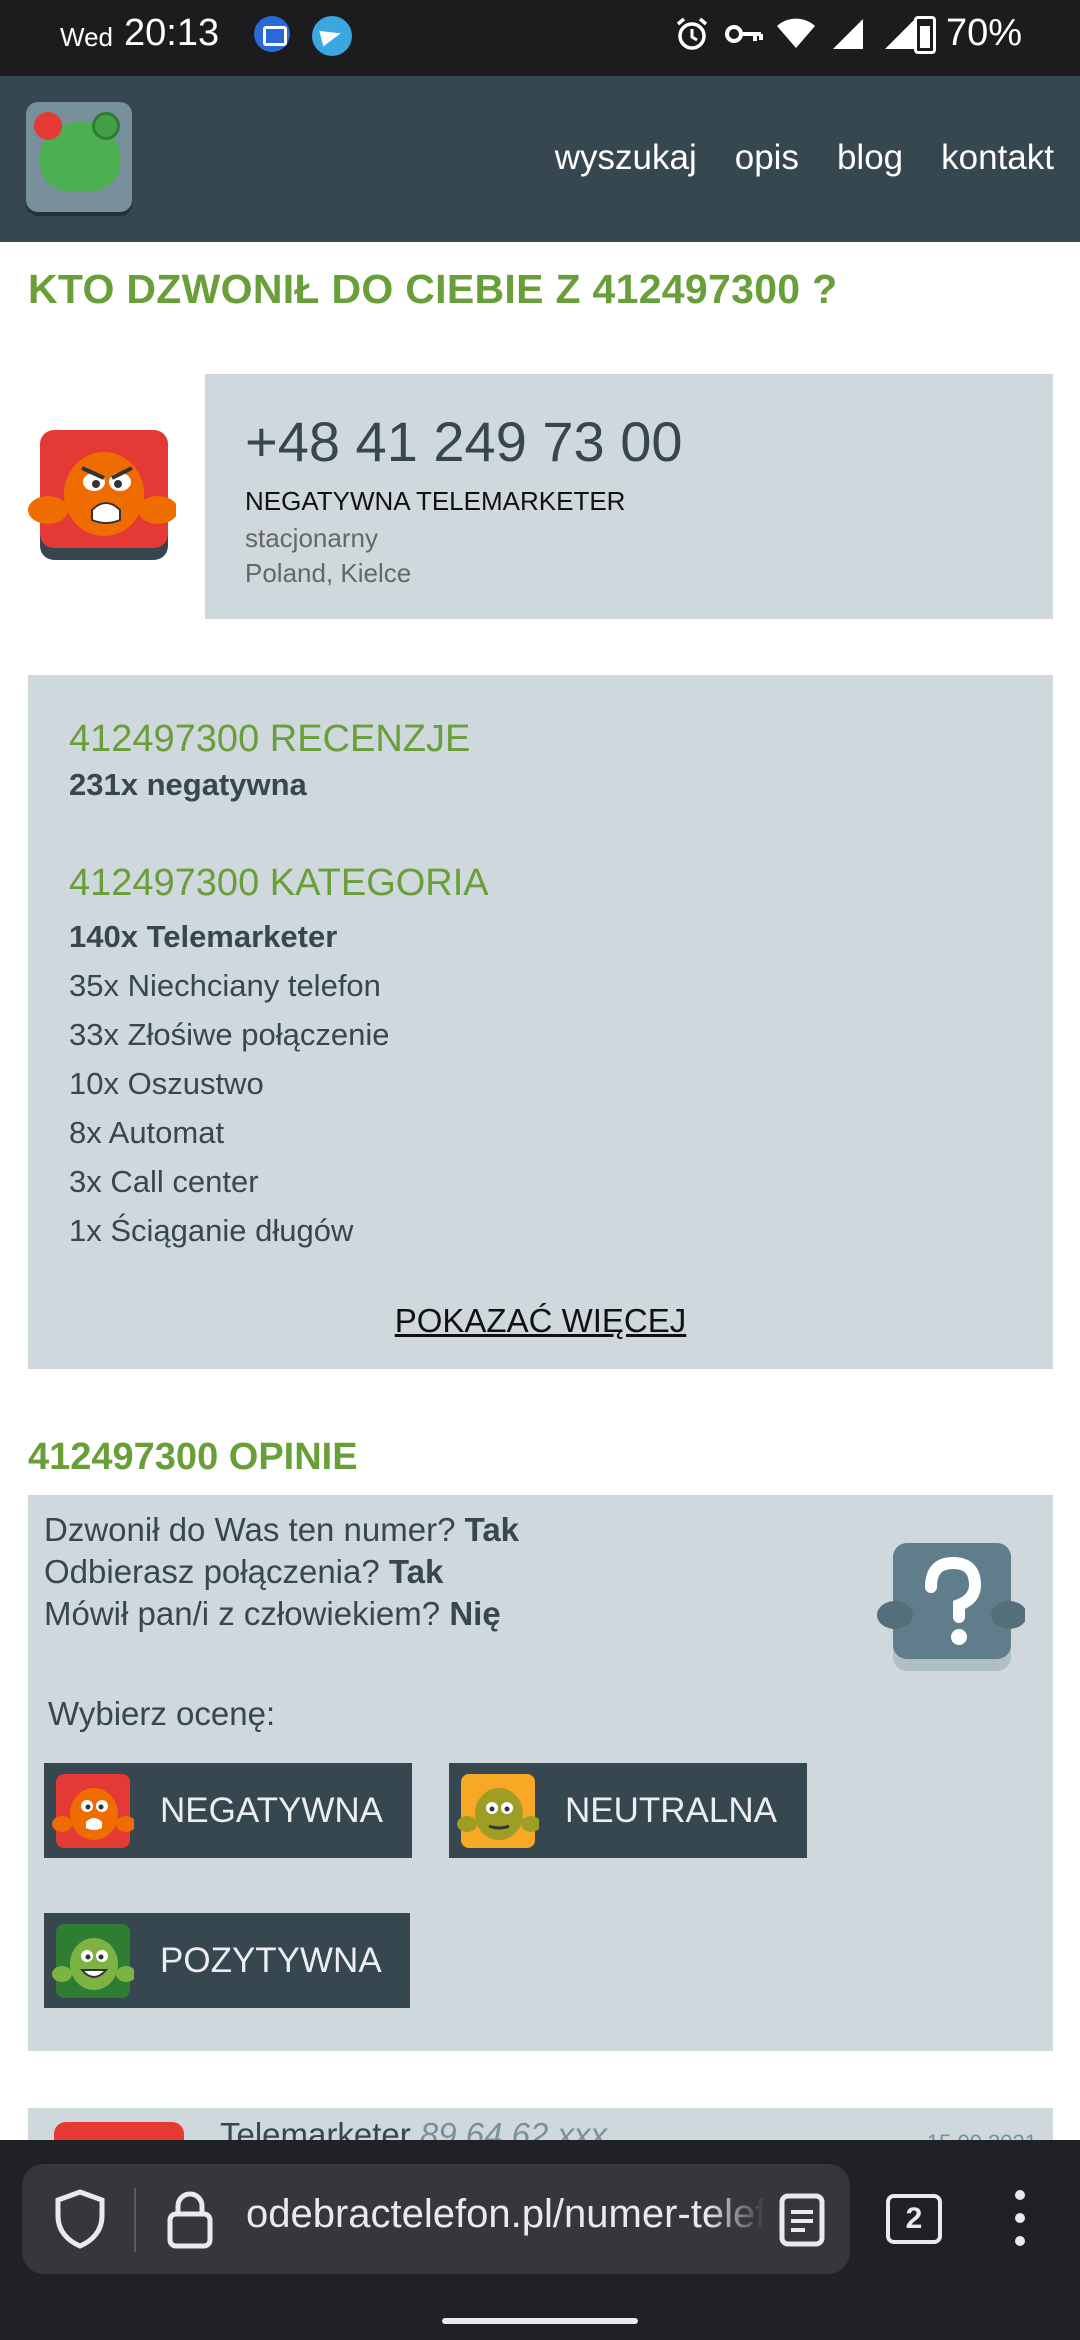 This screenshot has height=2340, width=1080. I want to click on show-more-link: POKAZAĆ WIĘCEJ, so click(540, 1321).